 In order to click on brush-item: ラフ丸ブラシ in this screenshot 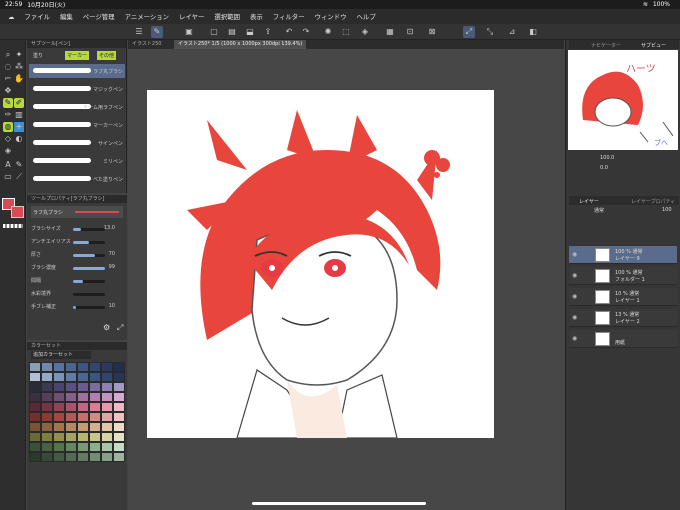, I will do `click(77, 71)`.